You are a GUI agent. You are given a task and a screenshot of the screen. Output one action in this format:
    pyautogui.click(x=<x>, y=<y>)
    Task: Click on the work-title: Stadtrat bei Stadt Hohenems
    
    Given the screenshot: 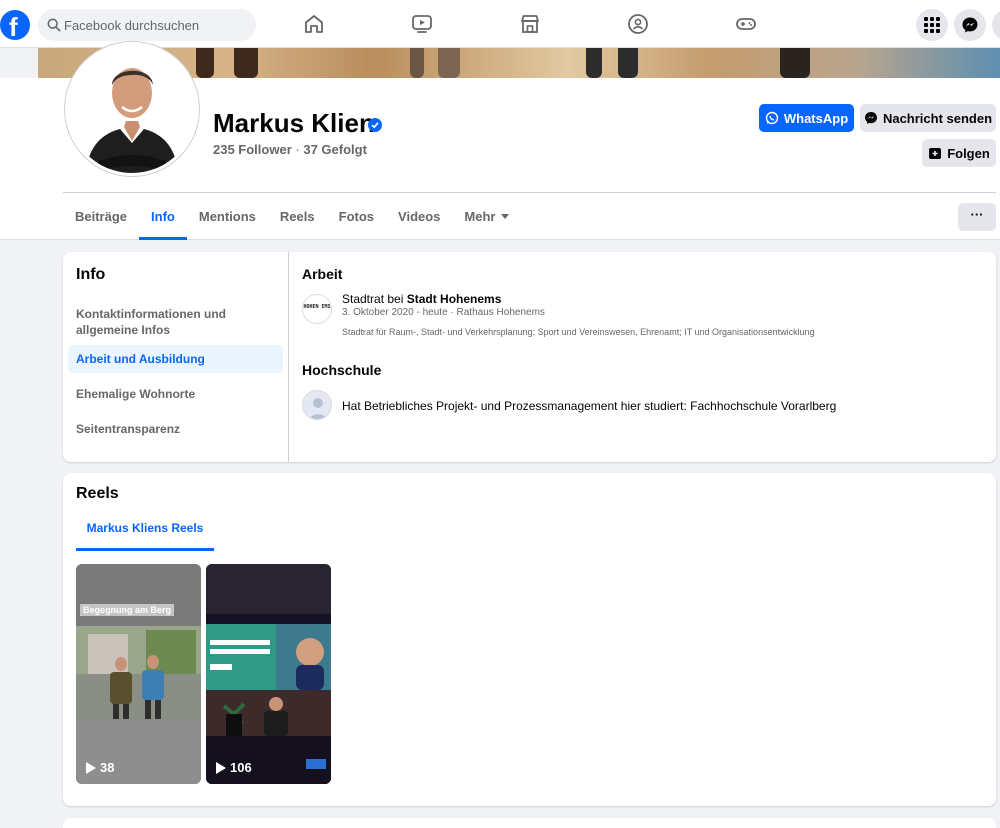 What is the action you would take?
    pyautogui.click(x=422, y=299)
    